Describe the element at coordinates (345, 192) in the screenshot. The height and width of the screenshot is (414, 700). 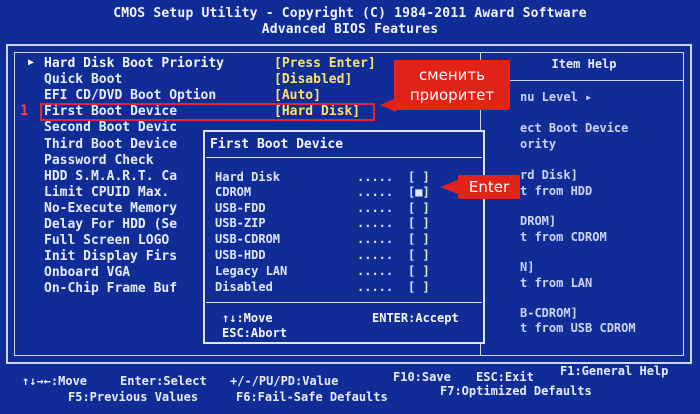
I see `popup-option-cdrom: CDROM ..... [■]` at that location.